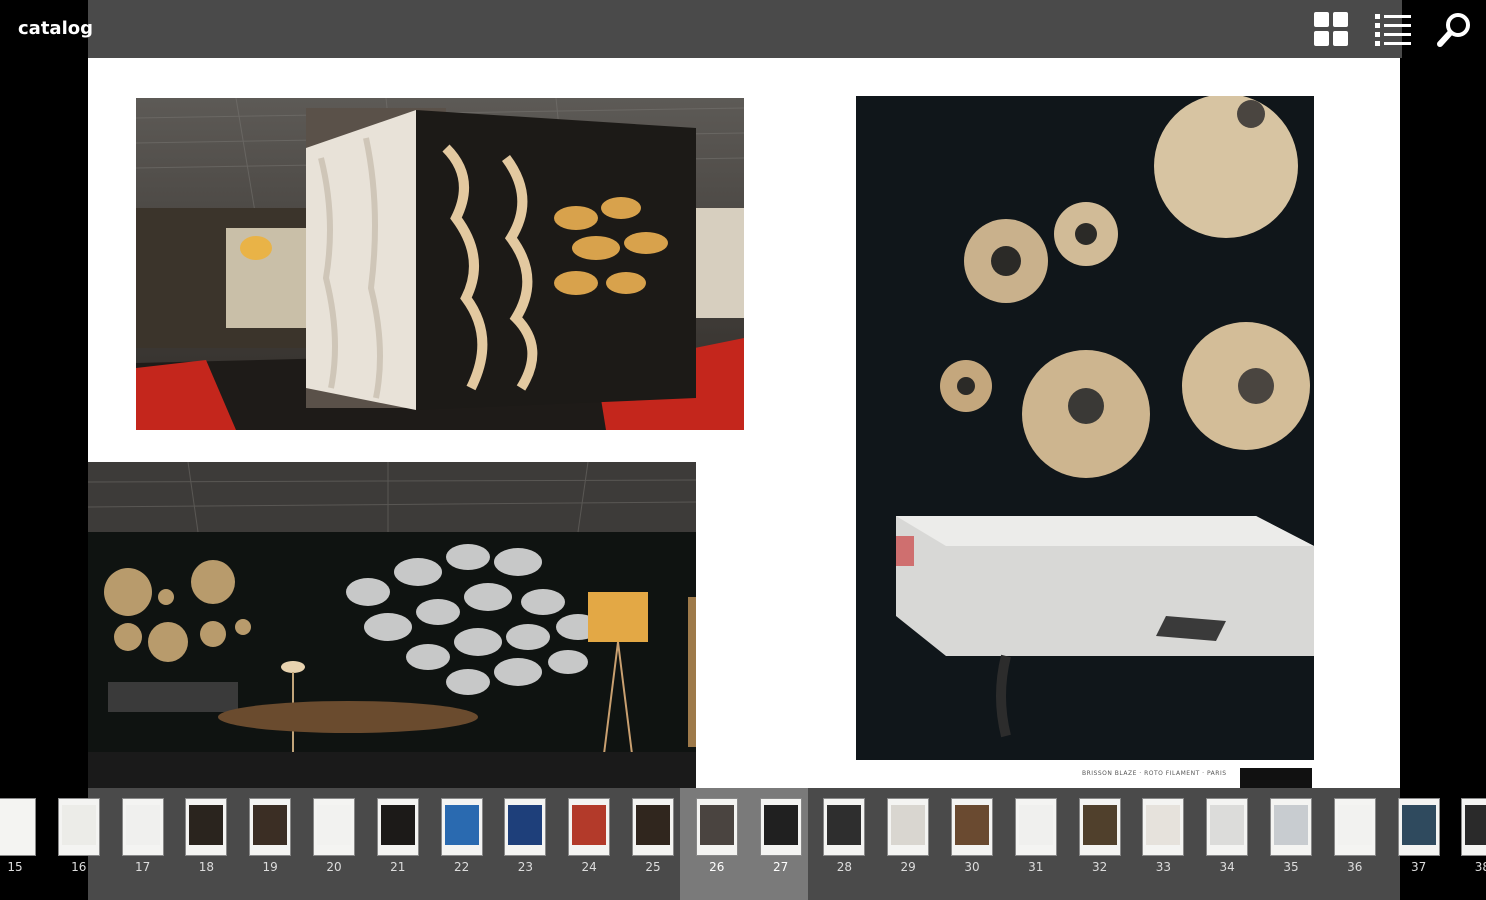 The image size is (1486, 900). I want to click on thumbnail-page-number: 38, so click(1480, 867).